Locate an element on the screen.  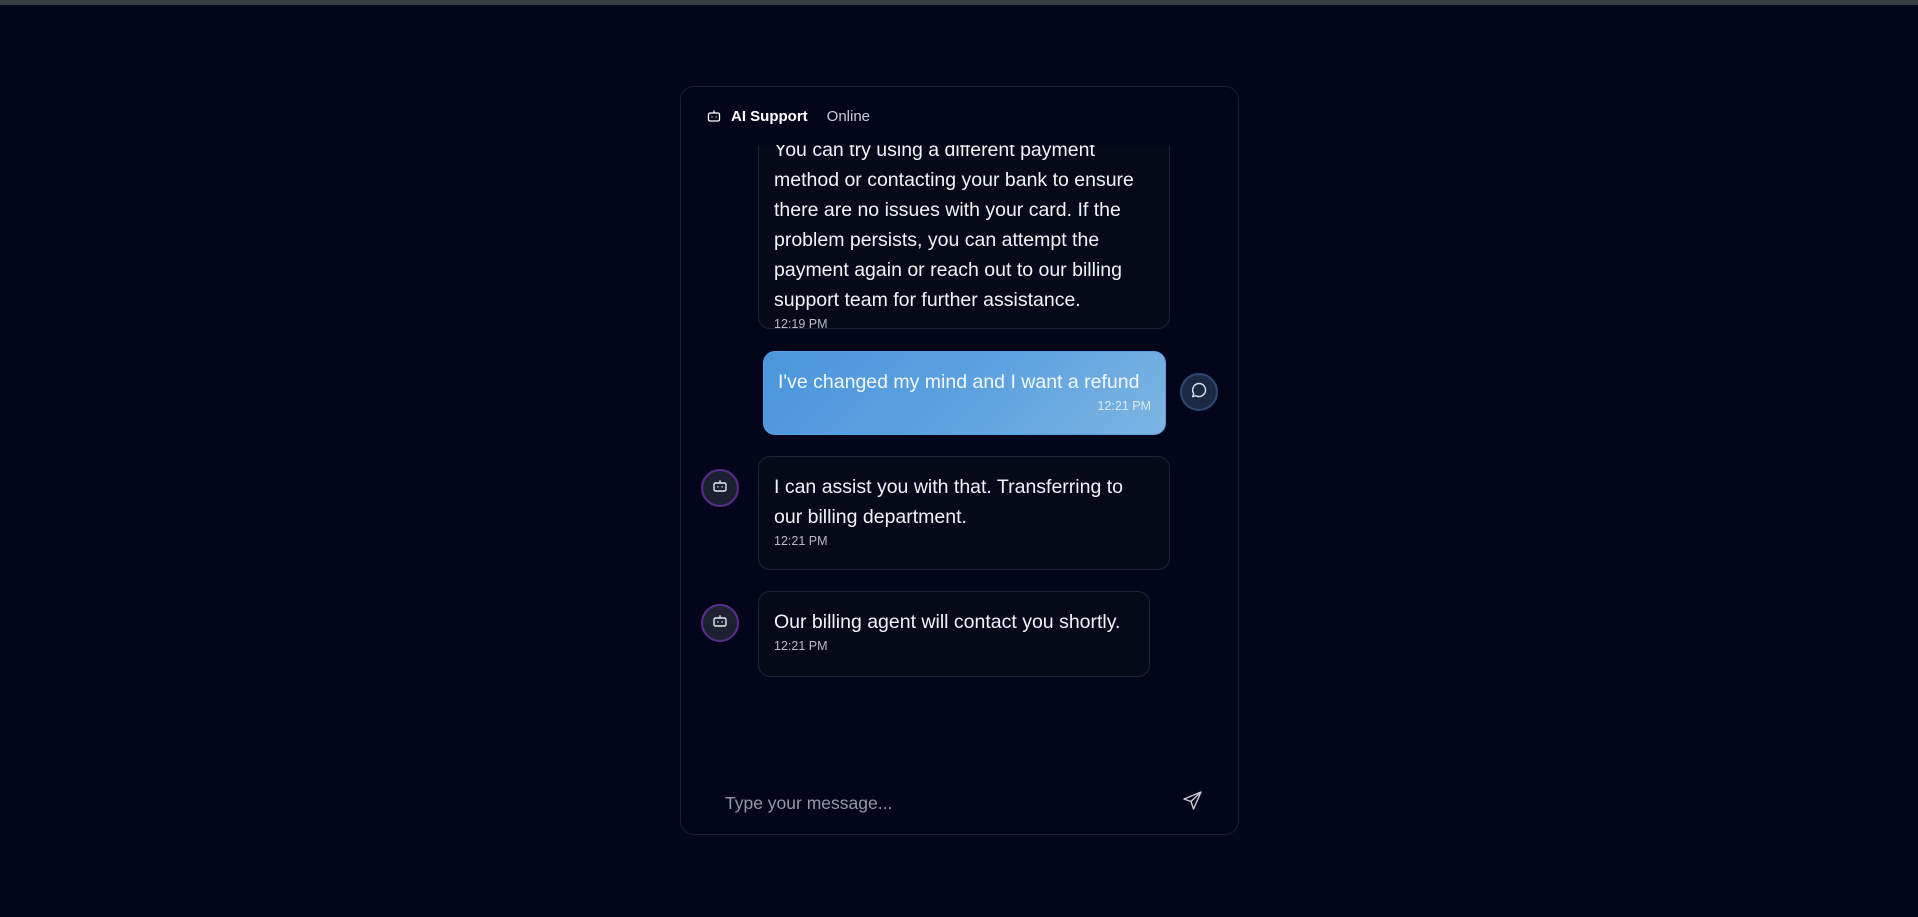
chat-header: AI Support Online is located at coordinates (959, 116).